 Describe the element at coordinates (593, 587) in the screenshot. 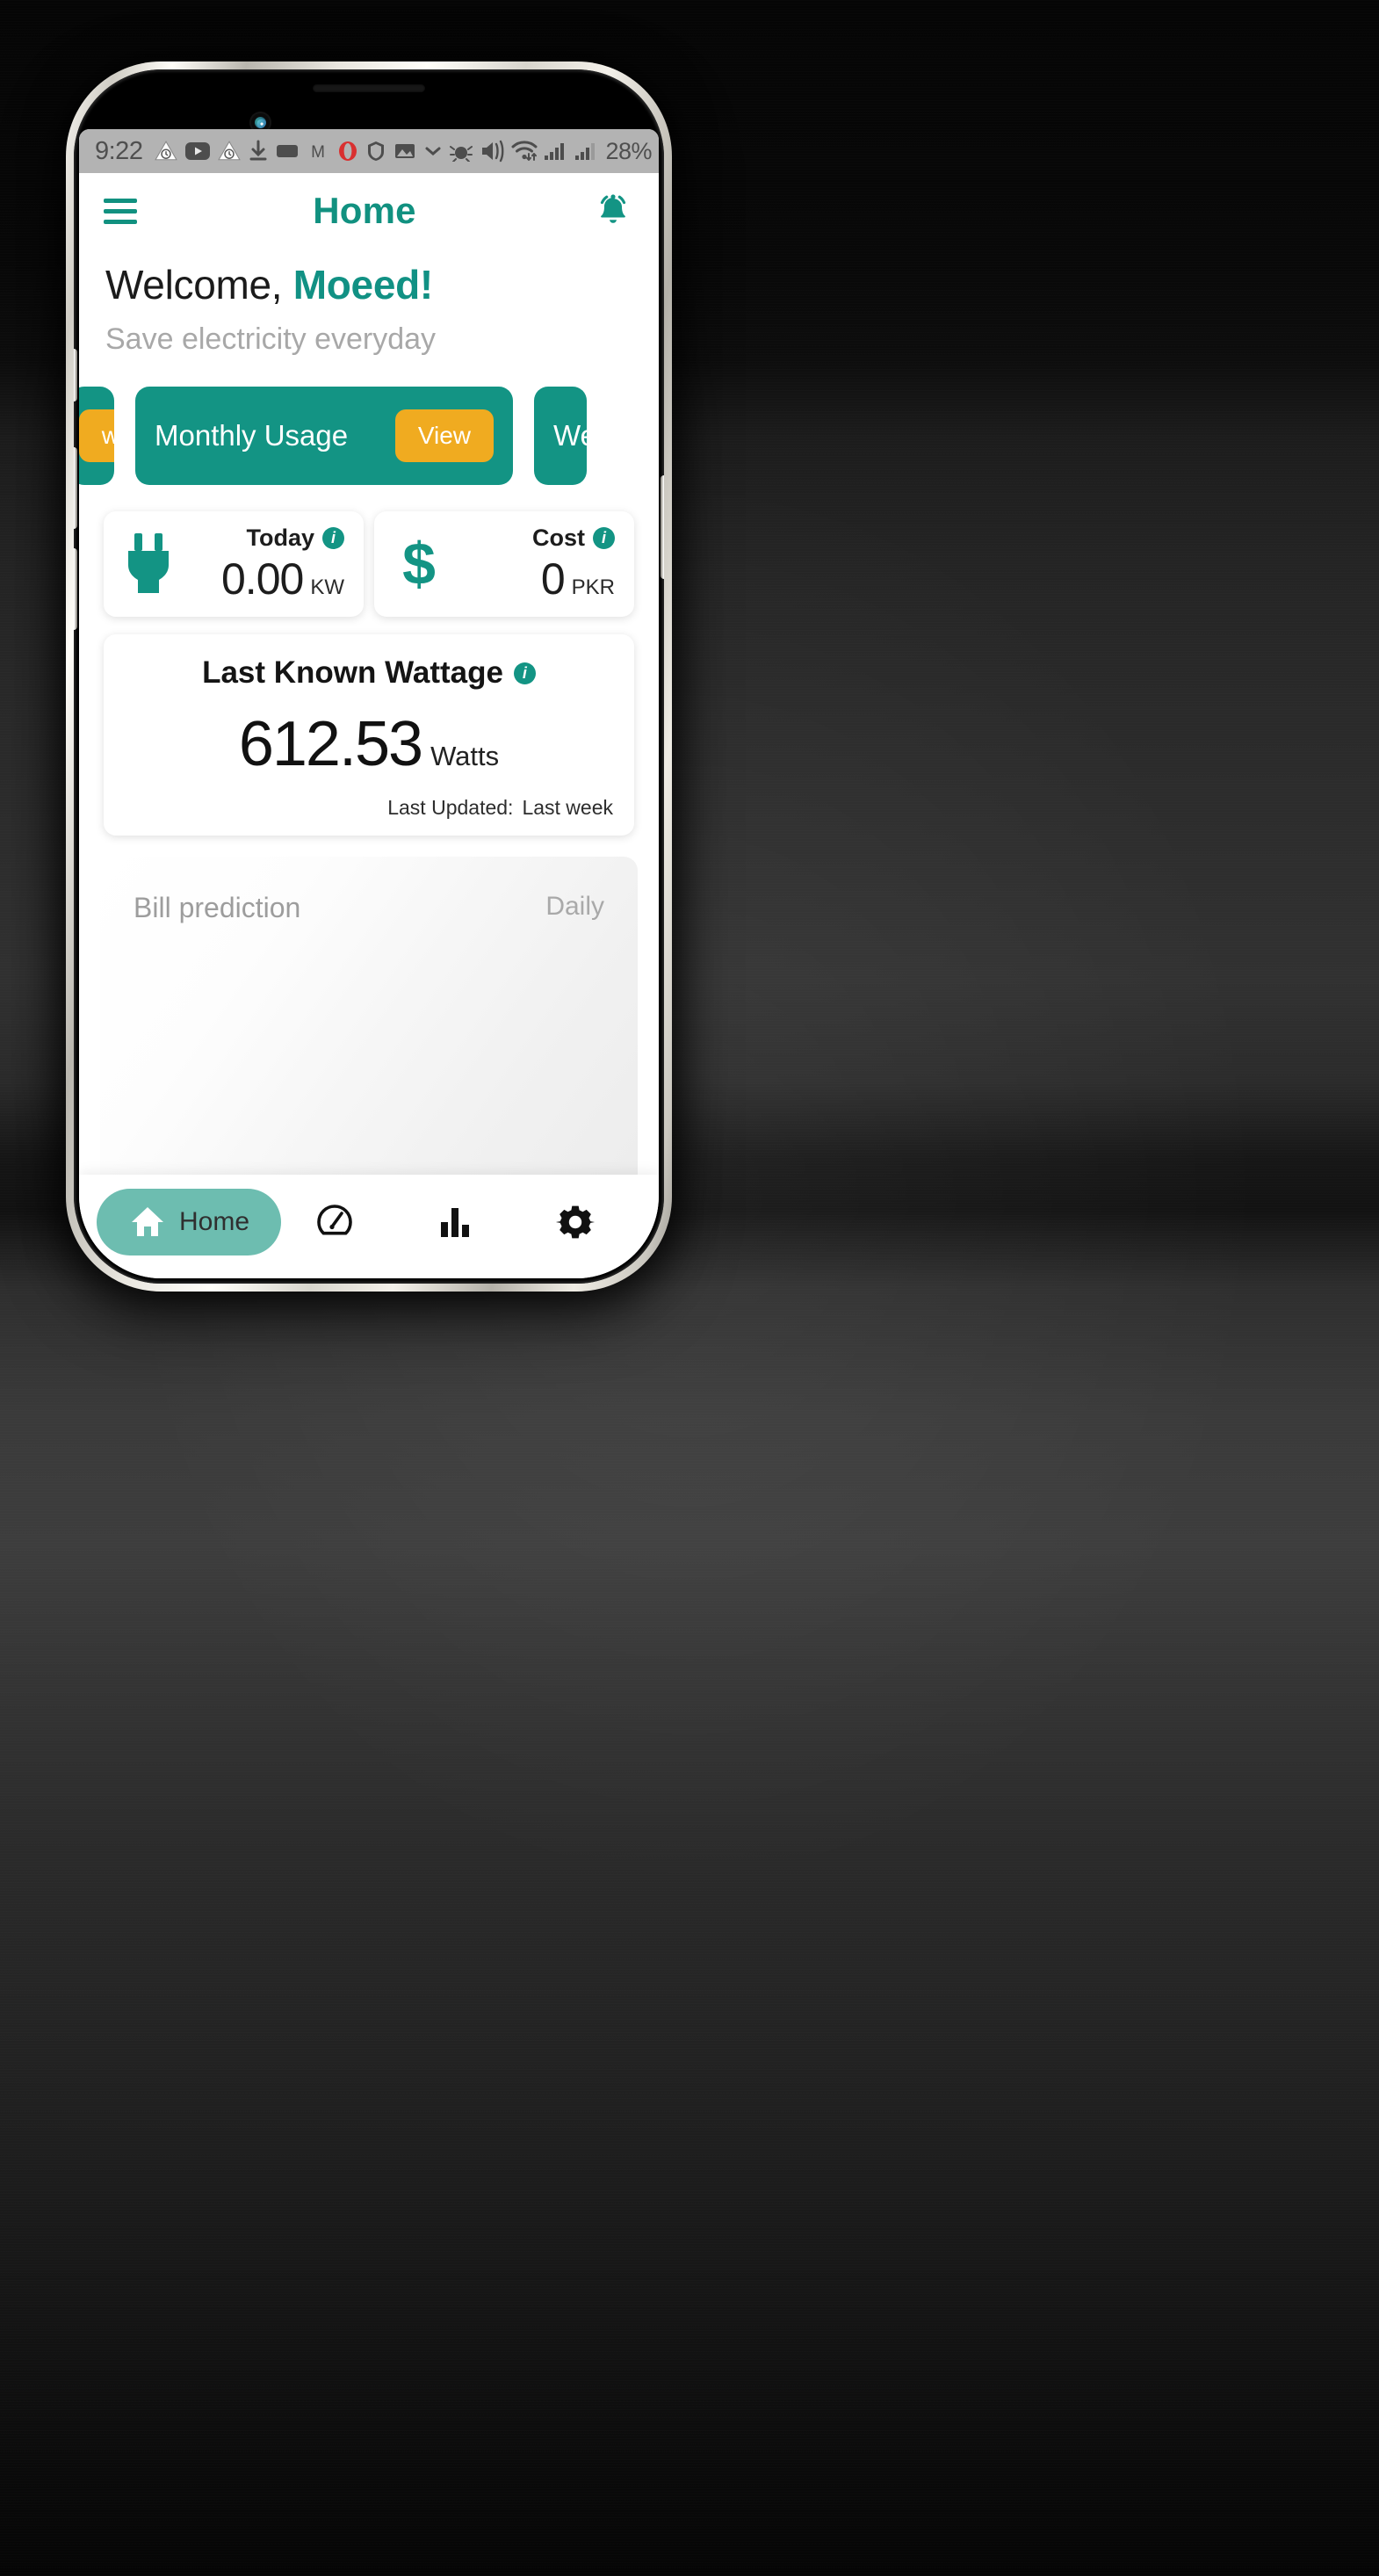

I see `stat-unit-cost: PKR` at that location.